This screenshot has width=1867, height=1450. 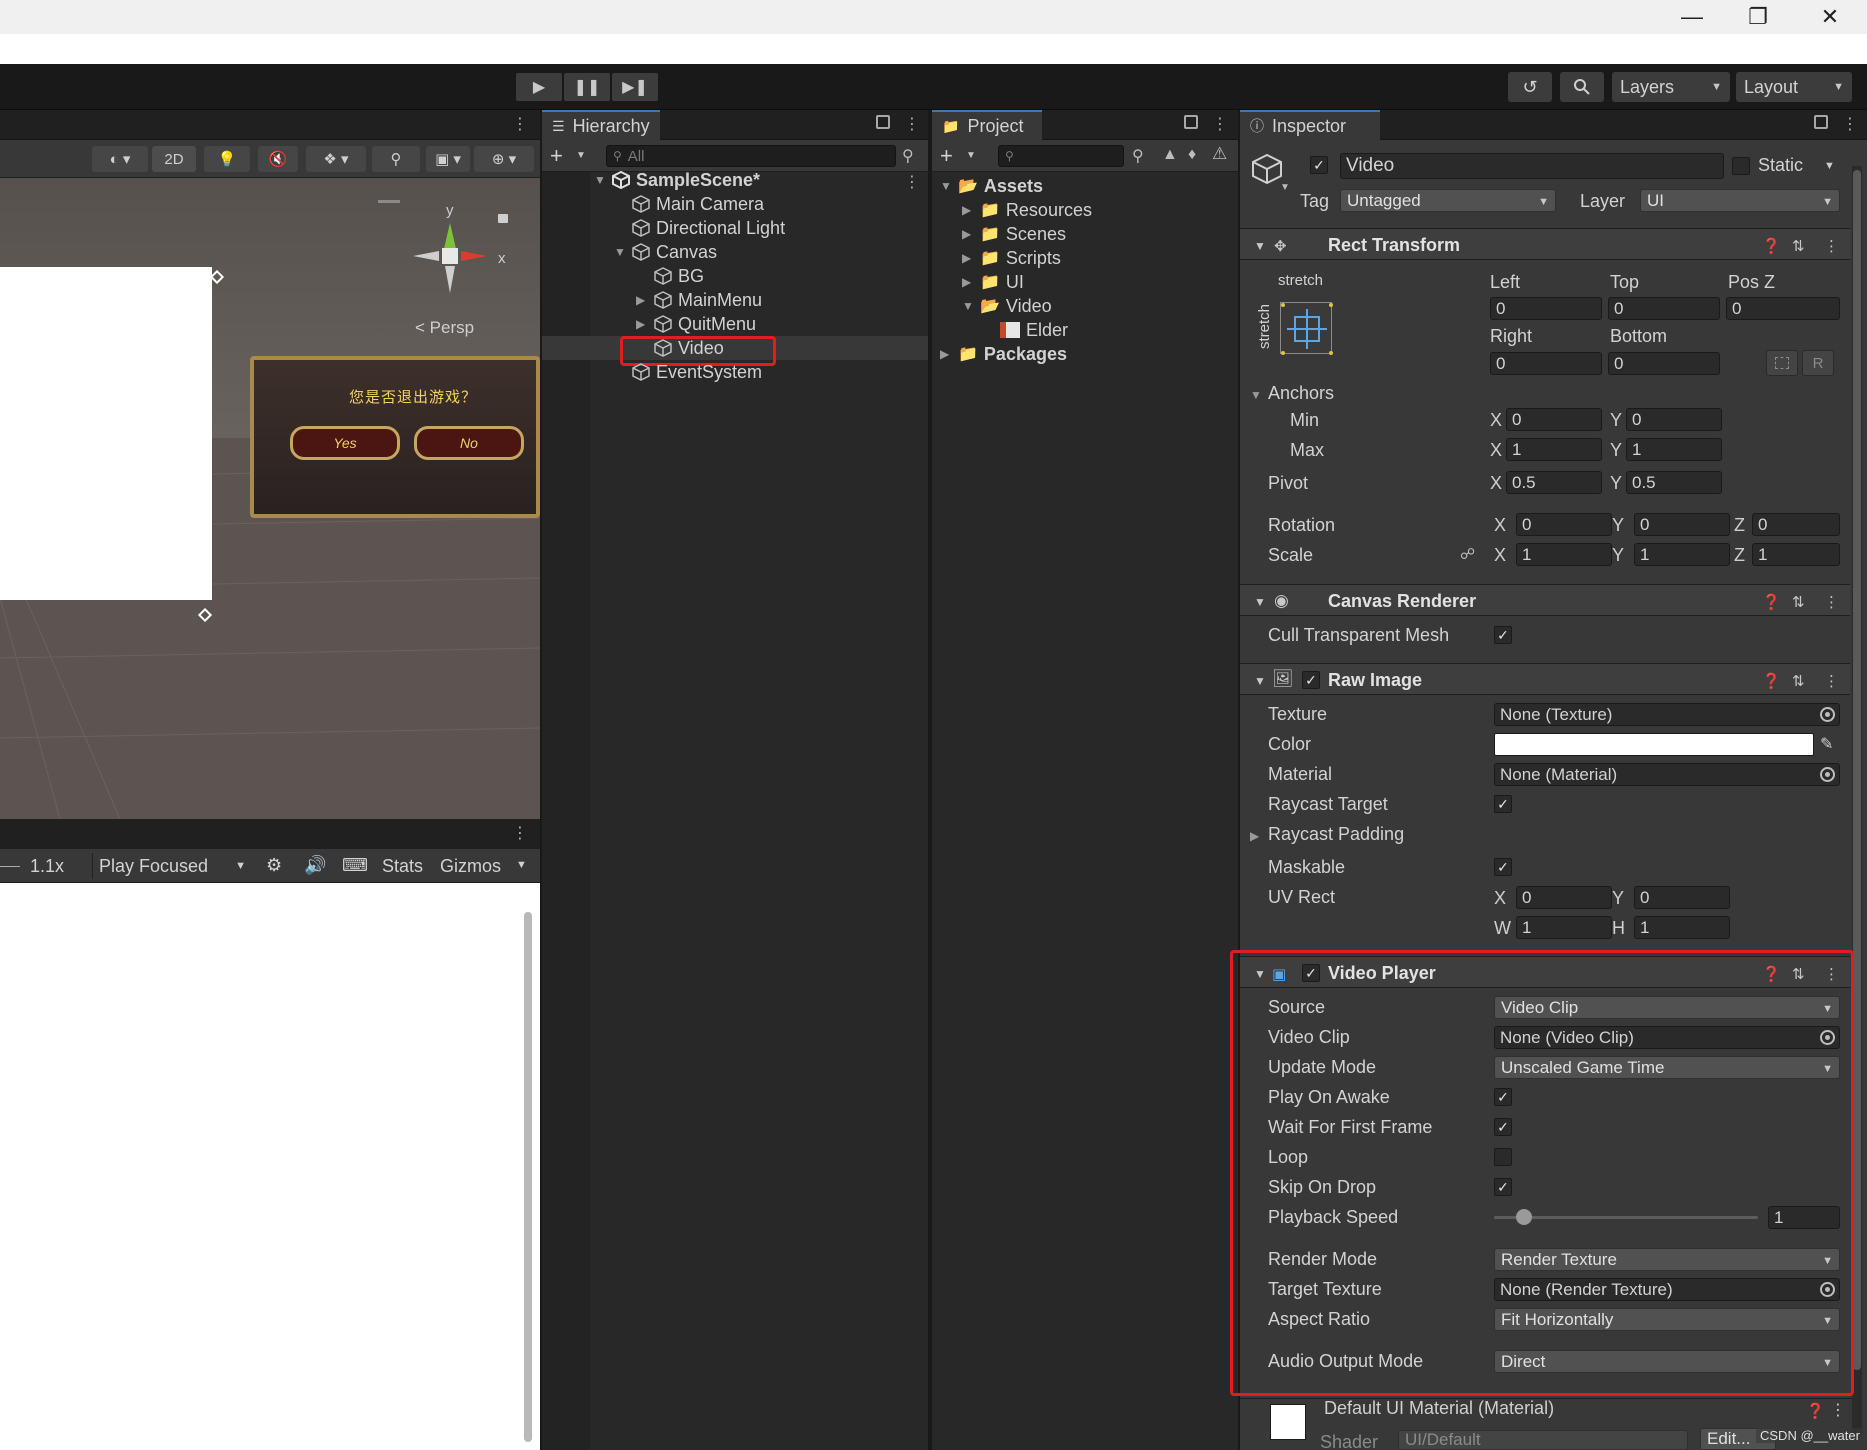 I want to click on search-button, so click(x=1582, y=87).